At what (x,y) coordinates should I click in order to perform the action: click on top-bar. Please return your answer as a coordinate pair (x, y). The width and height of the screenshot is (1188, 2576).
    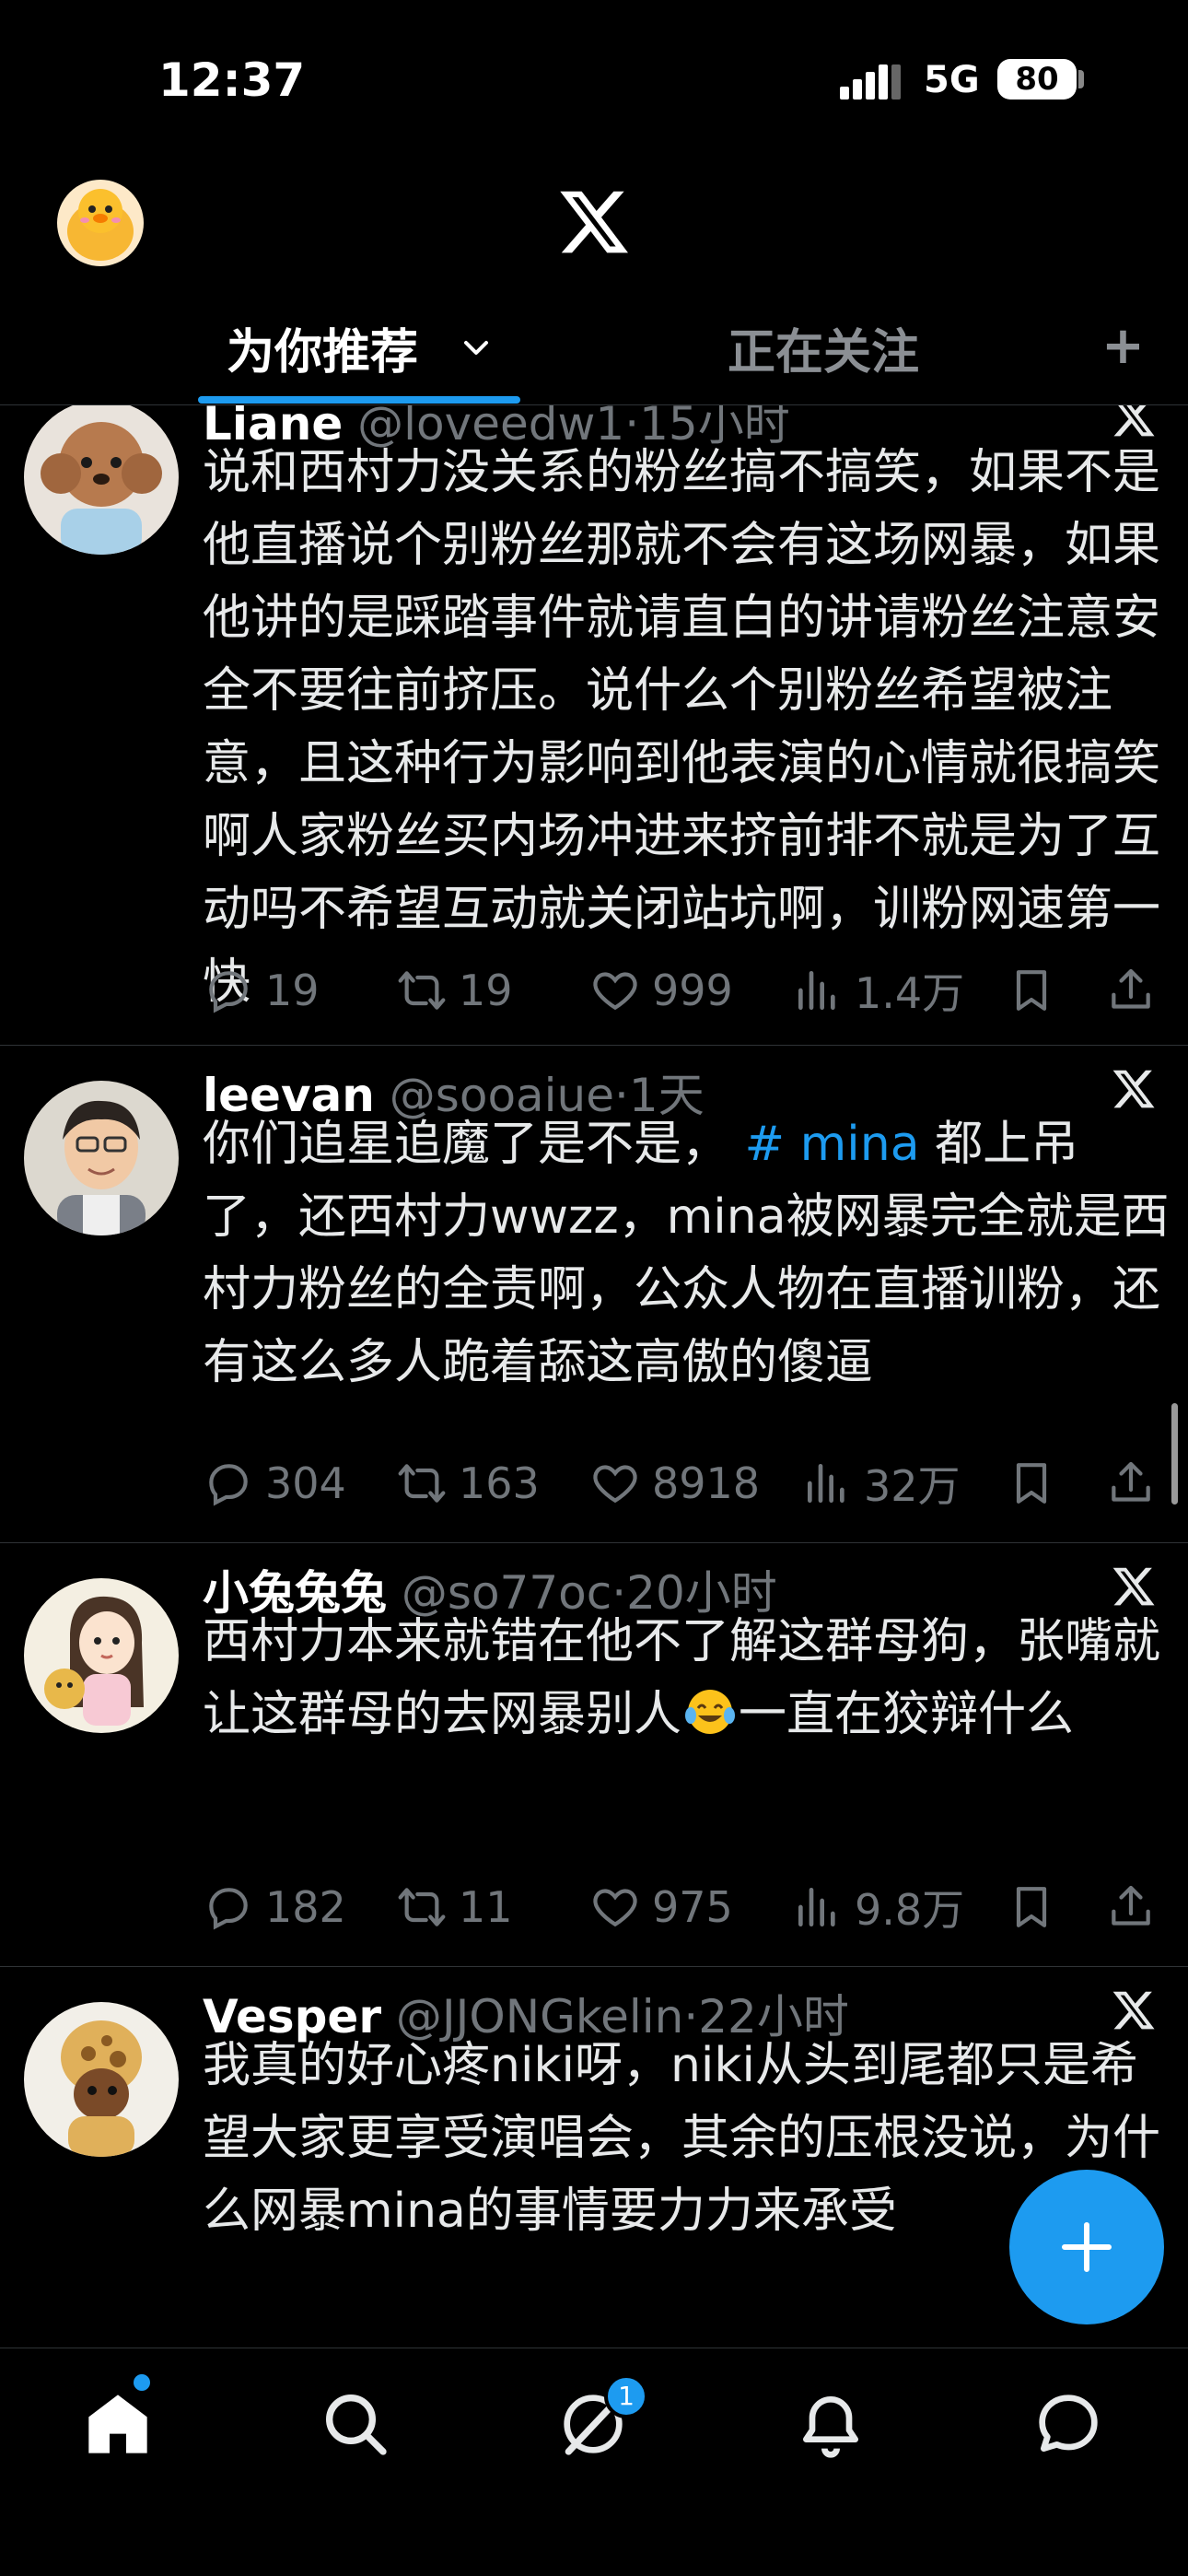
    Looking at the image, I should click on (594, 221).